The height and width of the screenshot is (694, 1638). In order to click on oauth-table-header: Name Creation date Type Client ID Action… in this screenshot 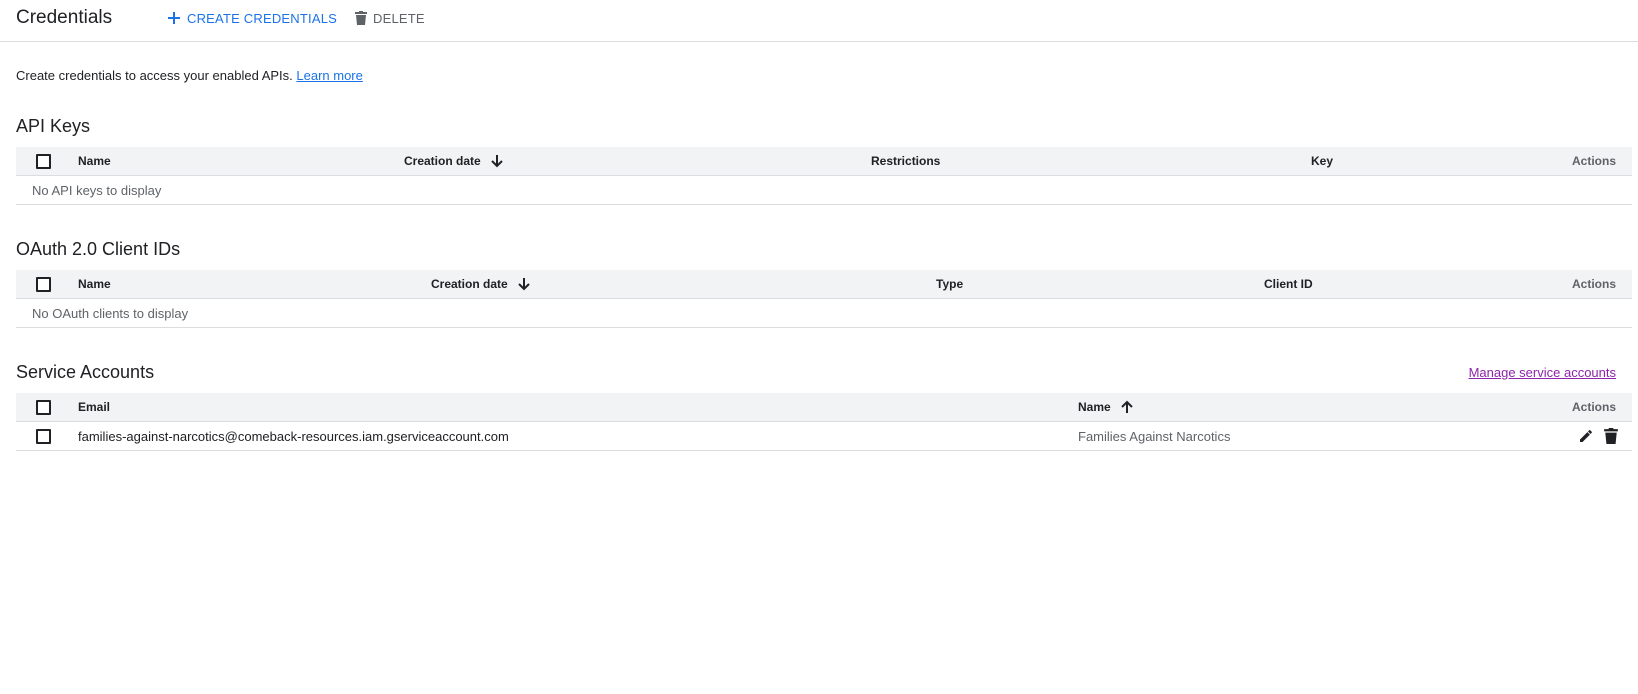, I will do `click(824, 284)`.